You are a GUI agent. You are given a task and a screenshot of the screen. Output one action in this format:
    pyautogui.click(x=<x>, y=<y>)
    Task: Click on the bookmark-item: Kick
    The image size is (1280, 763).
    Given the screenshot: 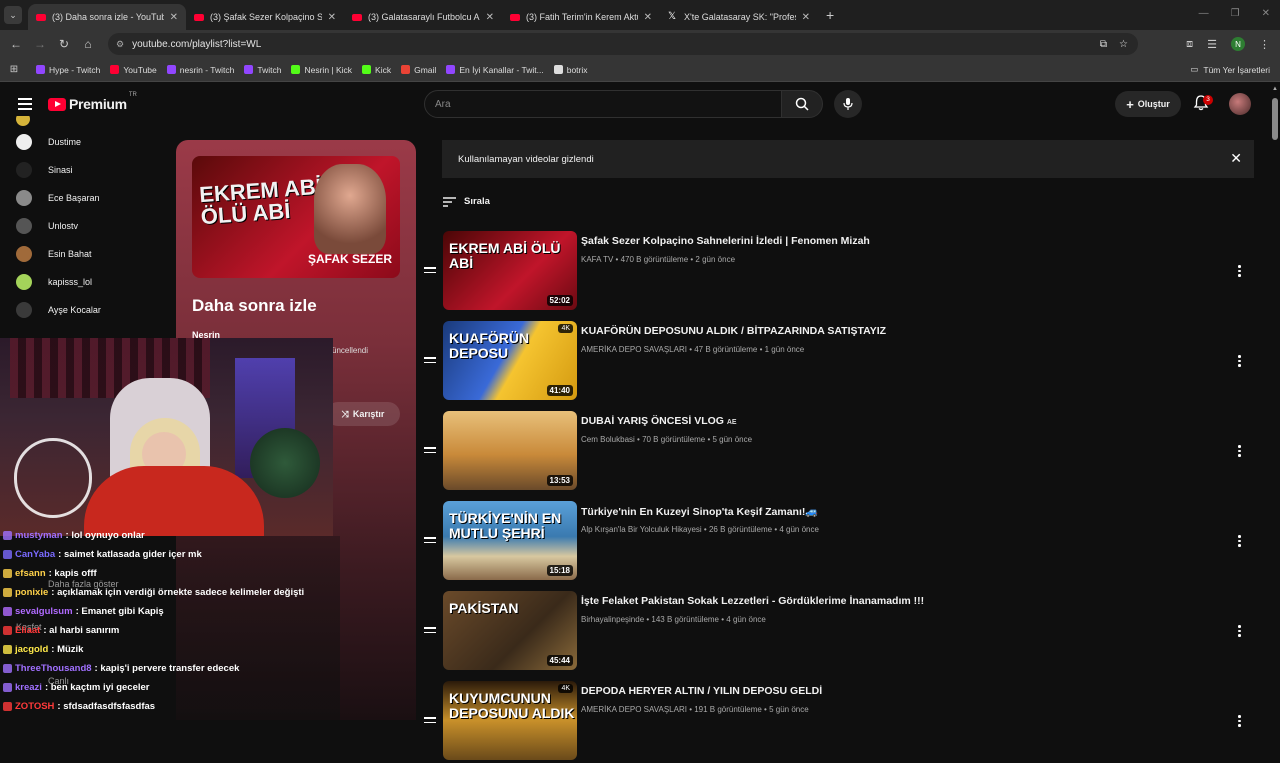 What is the action you would take?
    pyautogui.click(x=376, y=70)
    